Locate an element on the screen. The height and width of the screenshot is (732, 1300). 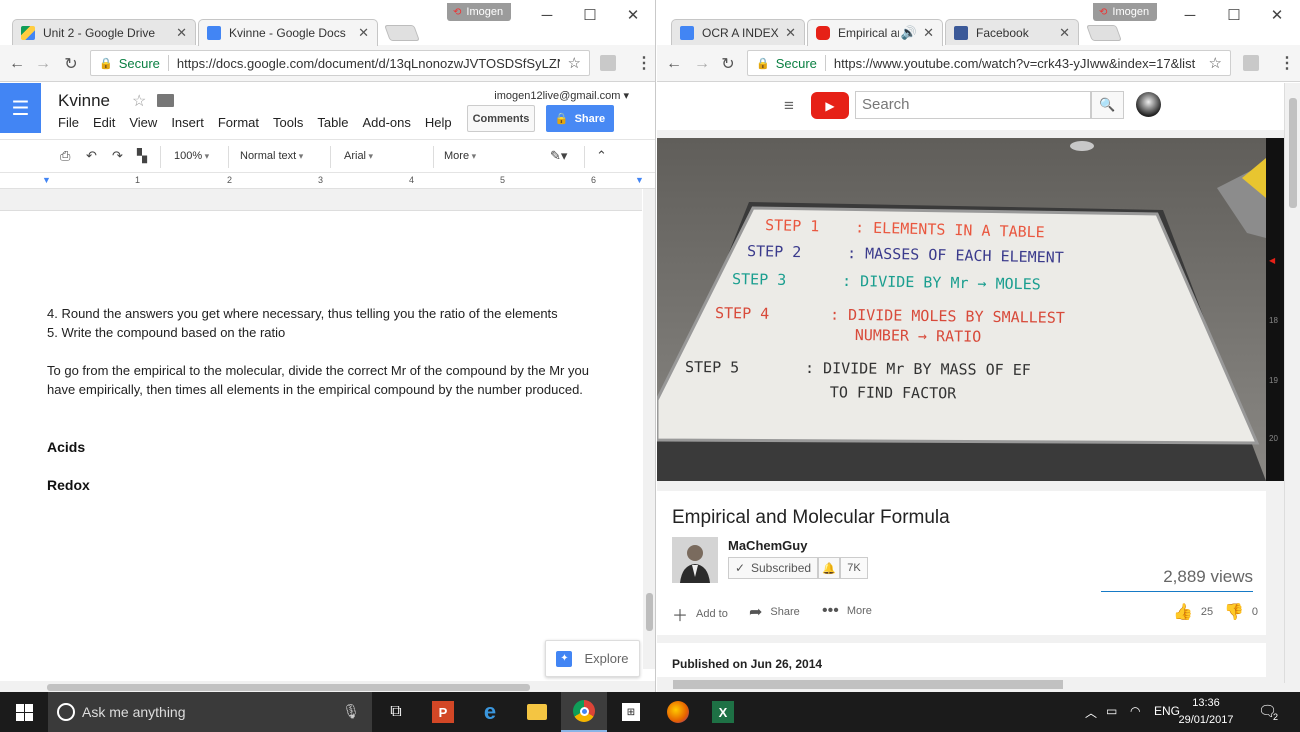
tab-google-docs: Kvinne - Google Docs ✕ is located at coordinates (288, 32).